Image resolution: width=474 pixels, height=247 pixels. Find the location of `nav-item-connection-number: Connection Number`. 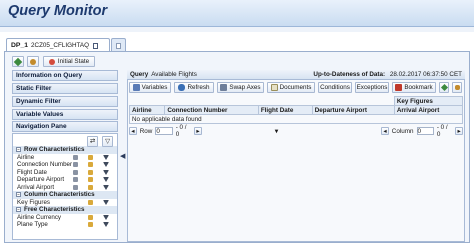

nav-item-connection-number: Connection Number is located at coordinates (65, 165).